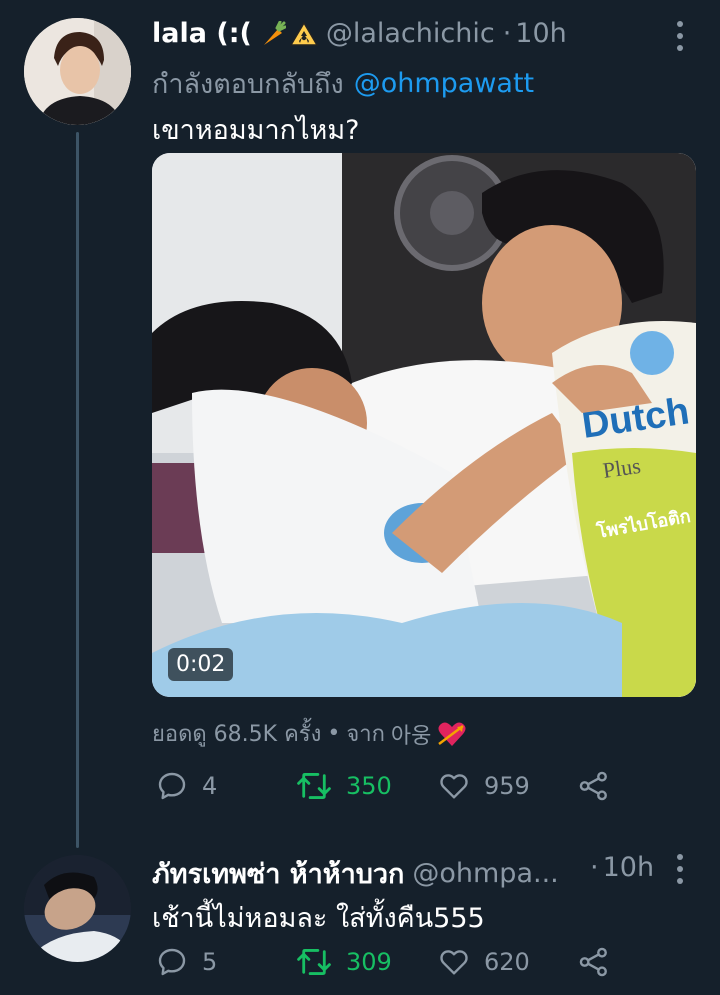  What do you see at coordinates (77, 490) in the screenshot?
I see `thread-connector` at bounding box center [77, 490].